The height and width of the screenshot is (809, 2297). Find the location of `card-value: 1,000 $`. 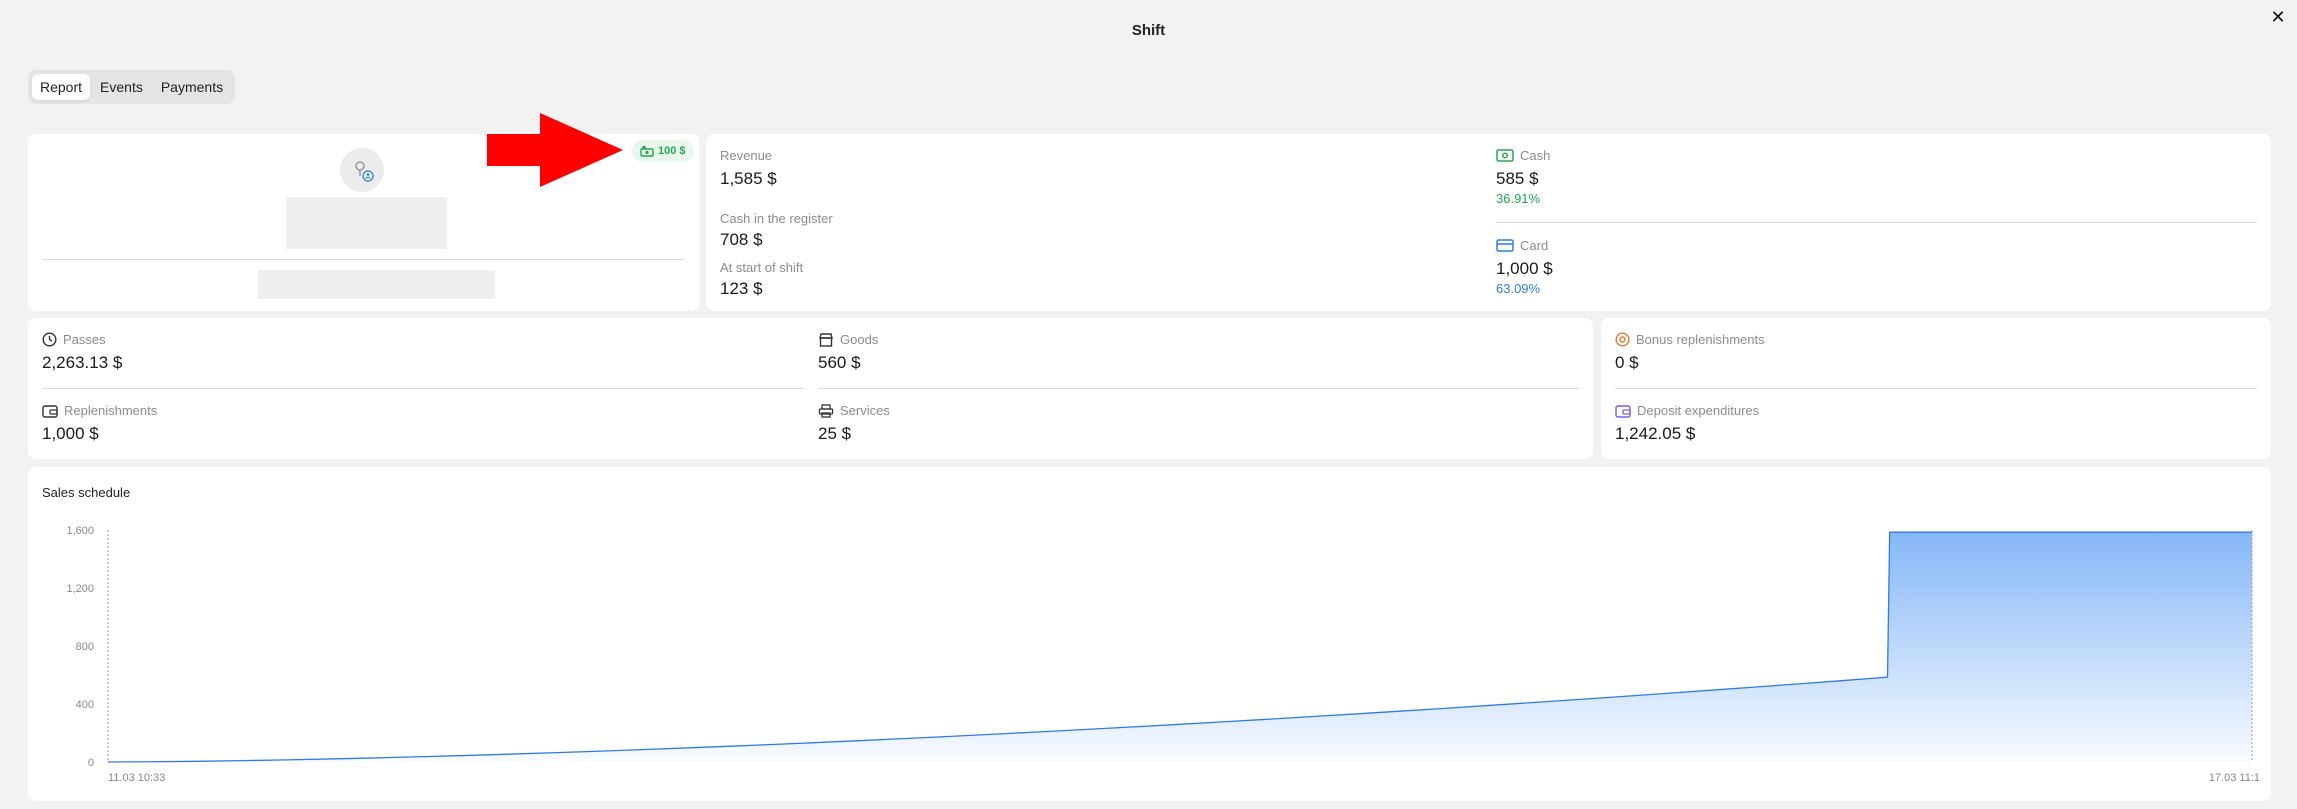

card-value: 1,000 $ is located at coordinates (1524, 268).